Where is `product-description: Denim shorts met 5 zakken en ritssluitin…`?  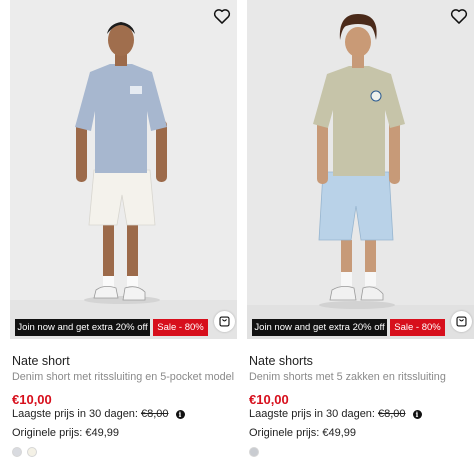 product-description: Denim shorts met 5 zakken en ritssluitin… is located at coordinates (347, 377).